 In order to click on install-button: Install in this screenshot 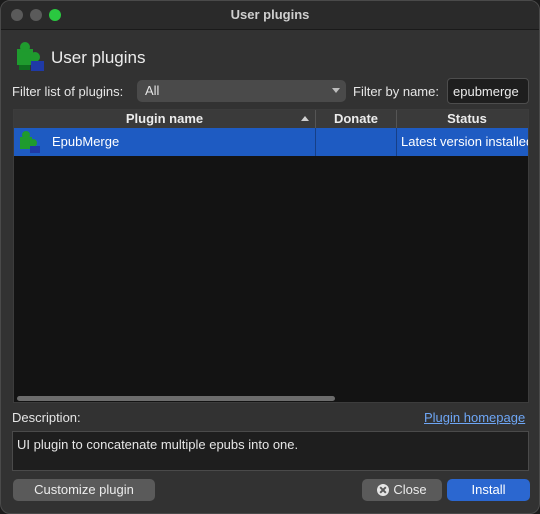, I will do `click(488, 490)`.